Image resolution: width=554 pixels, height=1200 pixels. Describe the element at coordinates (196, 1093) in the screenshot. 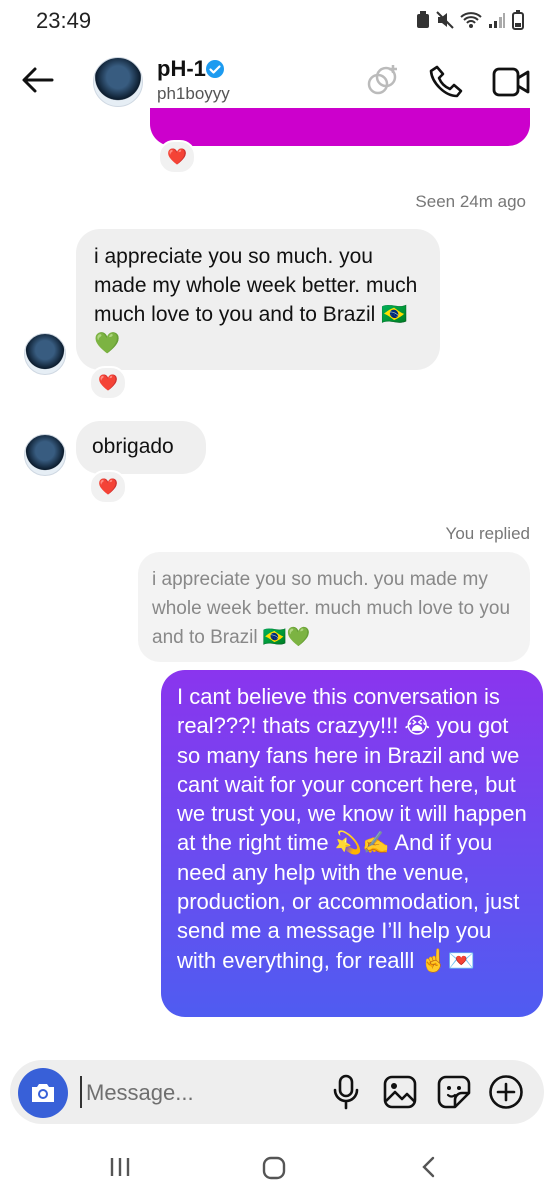

I see `message-input` at that location.